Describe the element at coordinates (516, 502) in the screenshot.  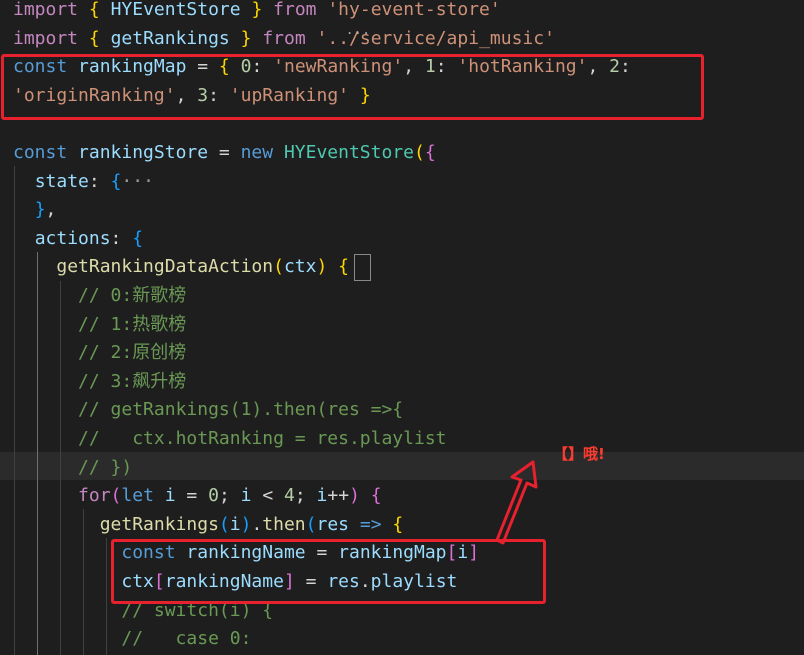
I see `annotation-arrow` at that location.